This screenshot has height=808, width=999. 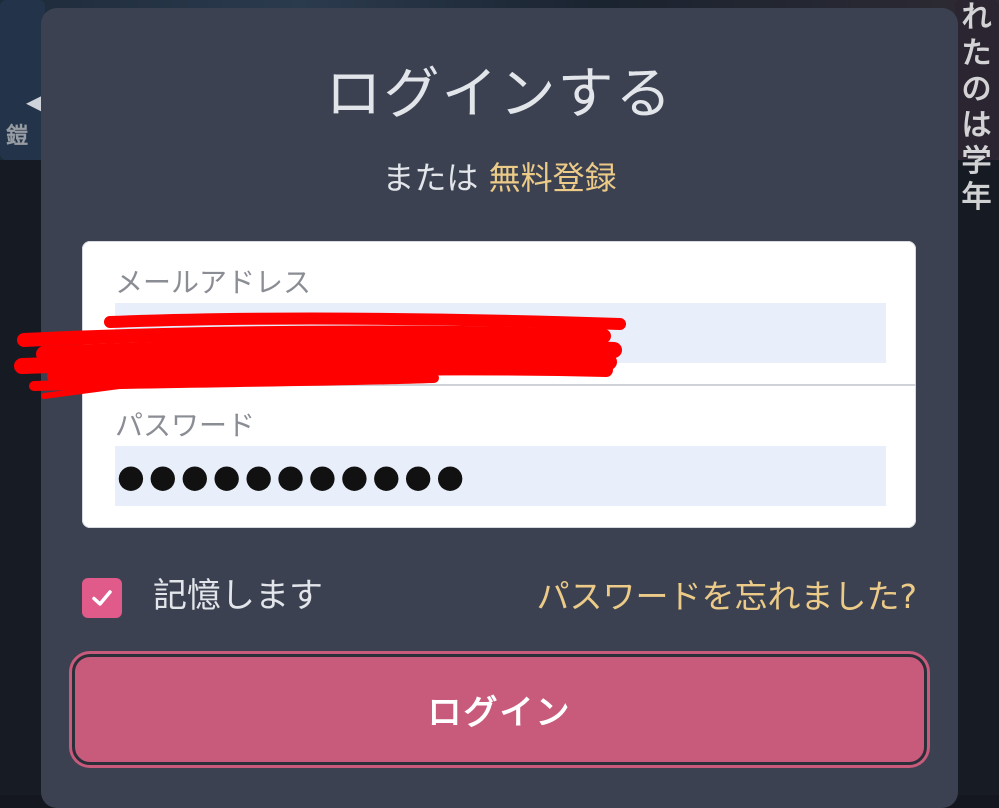 What do you see at coordinates (500, 333) in the screenshot?
I see `email-input` at bounding box center [500, 333].